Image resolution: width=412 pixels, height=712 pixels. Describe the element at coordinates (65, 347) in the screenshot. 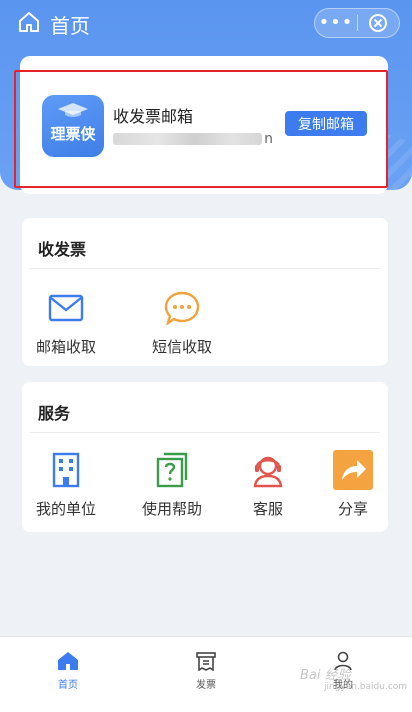

I see `email-receive-label: 邮箱收取` at that location.